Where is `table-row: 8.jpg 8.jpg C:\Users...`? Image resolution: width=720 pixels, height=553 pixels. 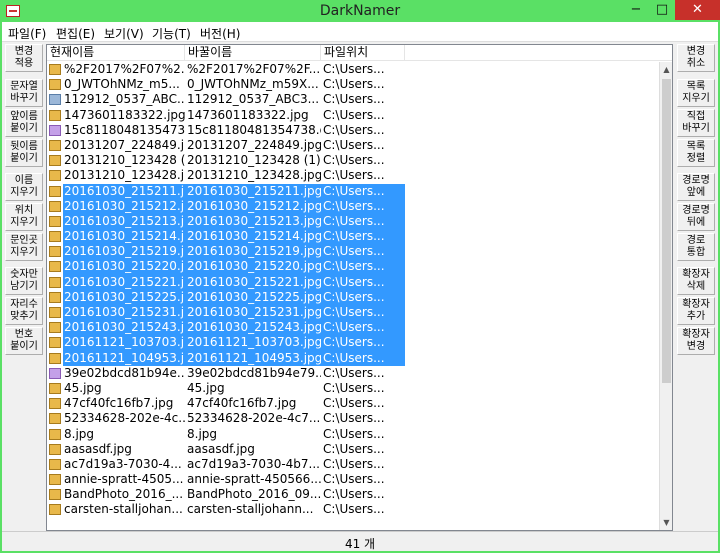 table-row: 8.jpg 8.jpg C:\Users... is located at coordinates (353, 434).